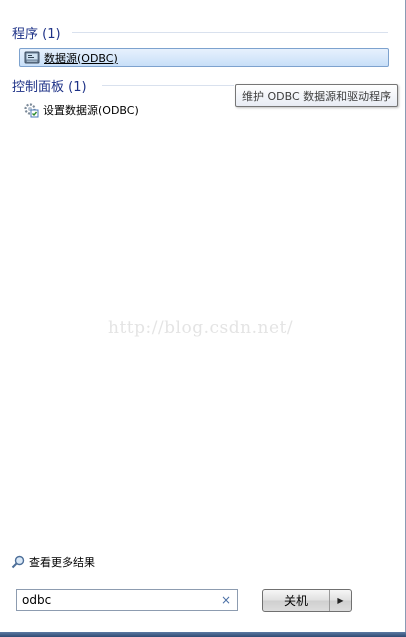 The height and width of the screenshot is (637, 406). I want to click on shutdown-split-button: 关机 ▶, so click(307, 600).